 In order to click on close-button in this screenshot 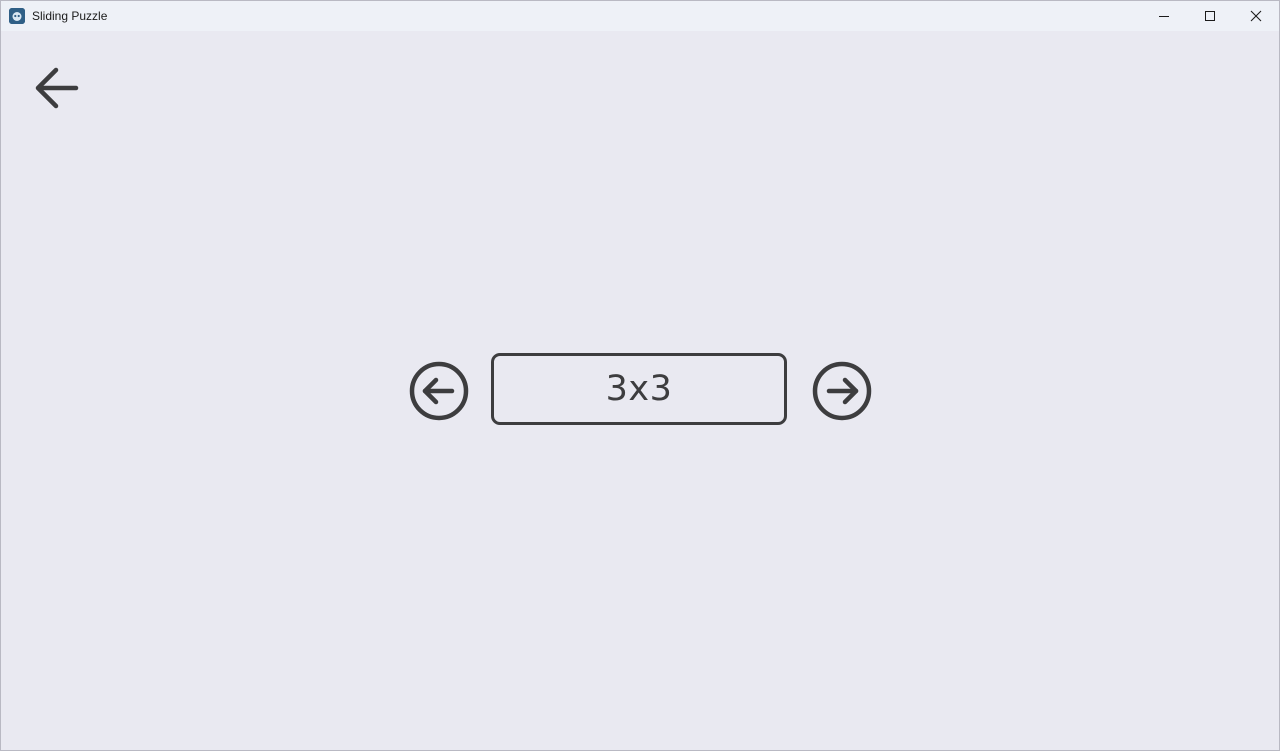, I will do `click(1256, 16)`.